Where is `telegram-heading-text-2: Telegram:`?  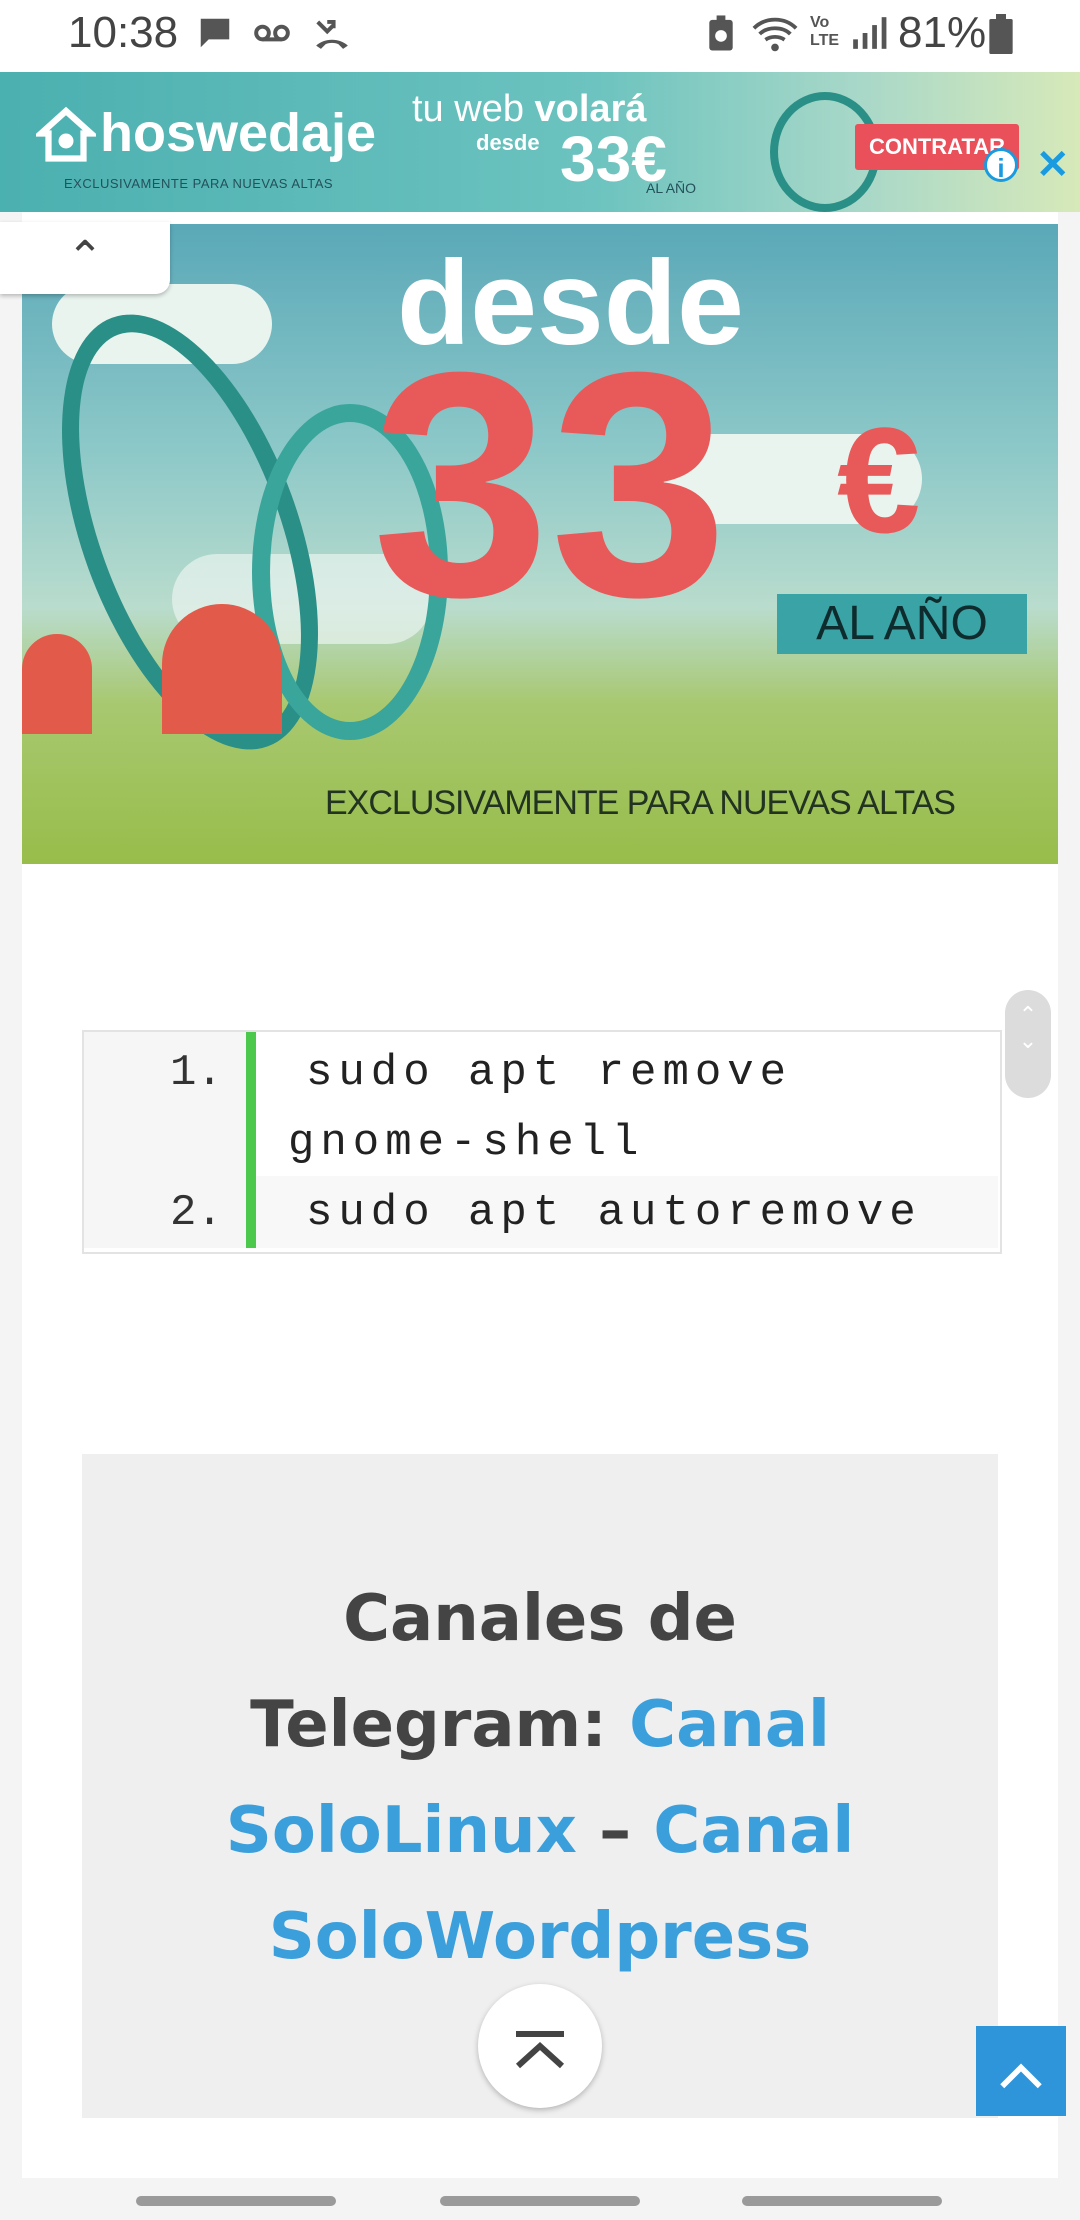 telegram-heading-text-2: Telegram: is located at coordinates (428, 1725).